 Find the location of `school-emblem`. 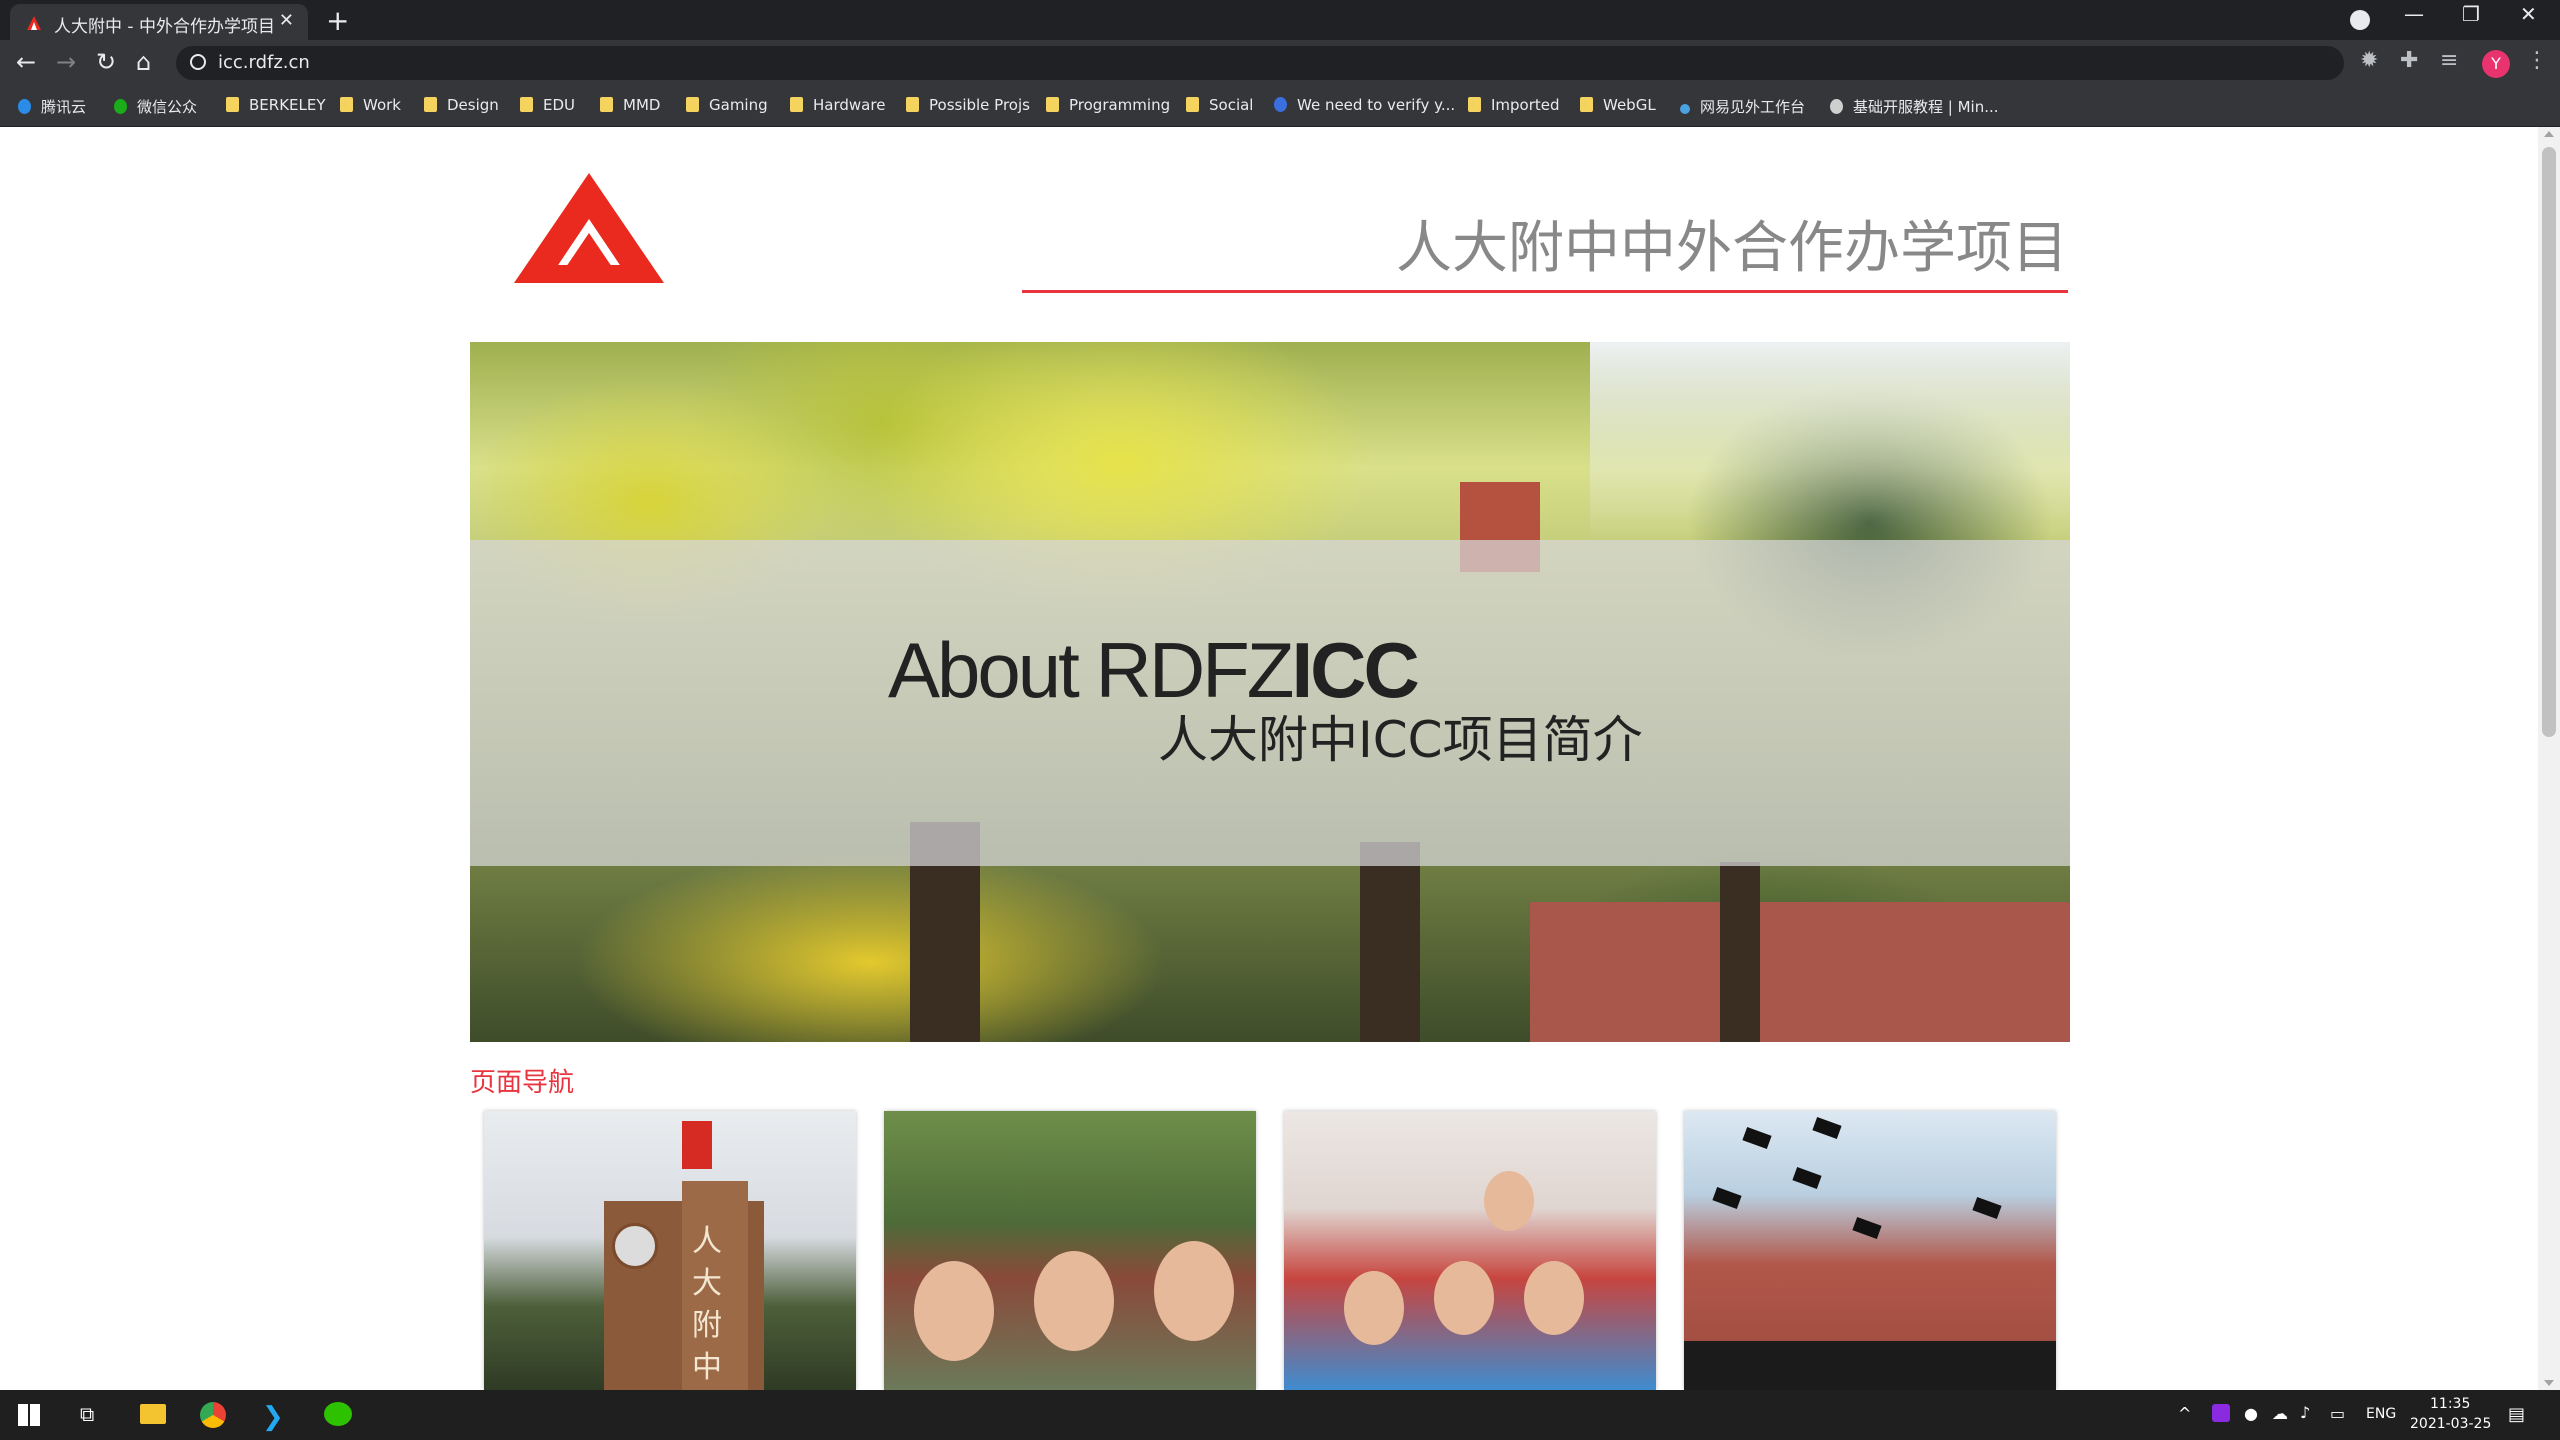

school-emblem is located at coordinates (635, 1246).